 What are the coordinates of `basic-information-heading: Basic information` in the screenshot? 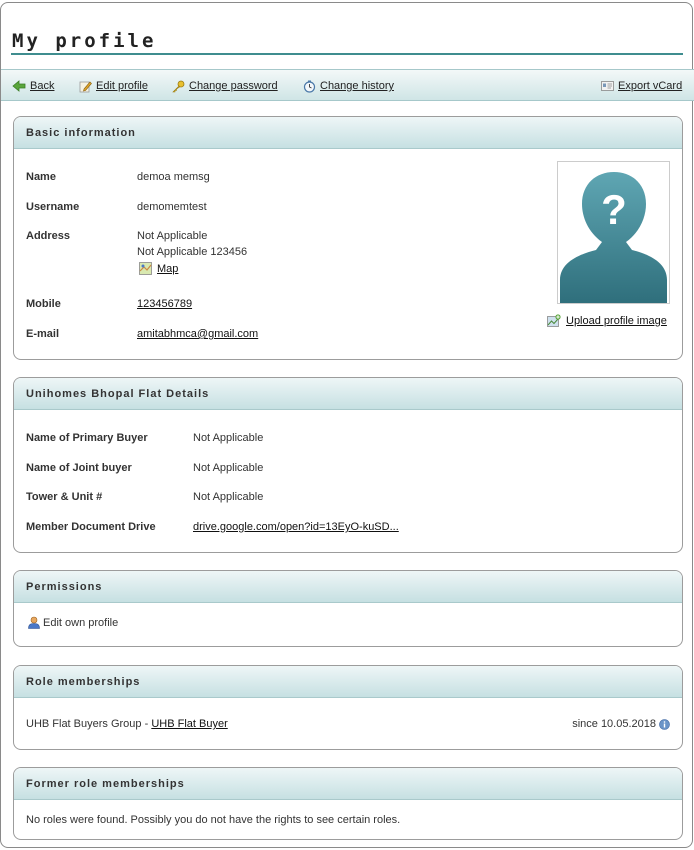 It's located at (348, 133).